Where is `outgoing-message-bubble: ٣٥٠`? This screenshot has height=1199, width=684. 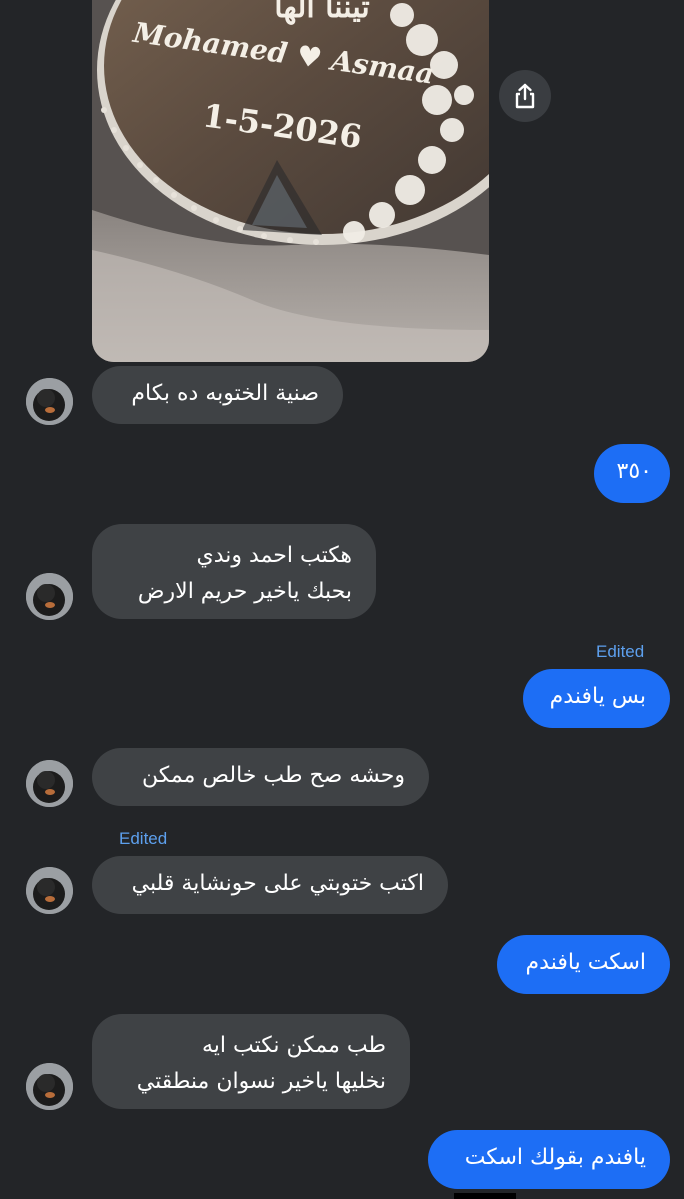
outgoing-message-bubble: ٣٥٠ is located at coordinates (632, 473).